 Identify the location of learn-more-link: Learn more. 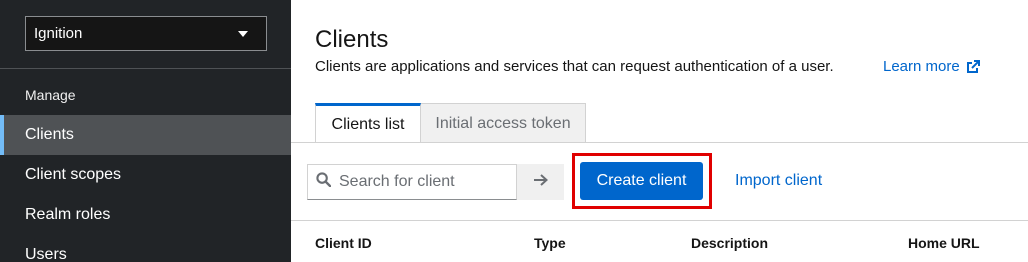
(932, 66).